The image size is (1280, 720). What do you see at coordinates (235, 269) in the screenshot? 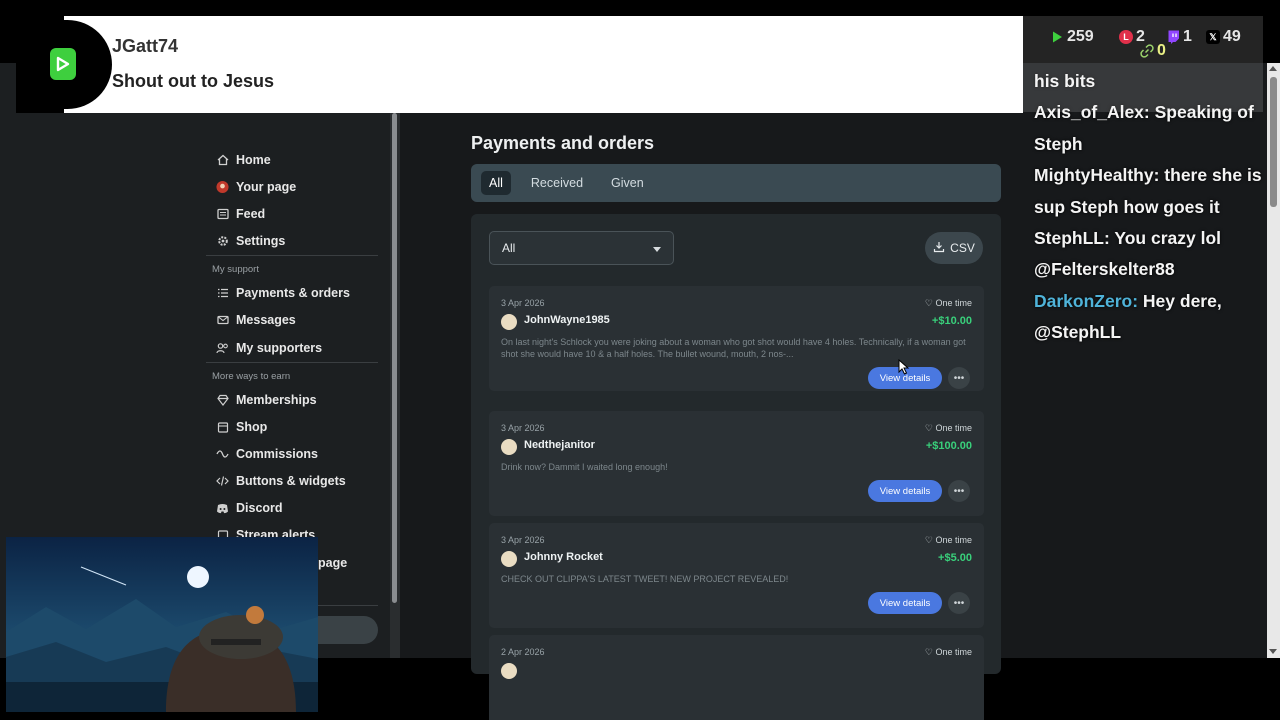
I see `sidebar-section-my-support: My support` at bounding box center [235, 269].